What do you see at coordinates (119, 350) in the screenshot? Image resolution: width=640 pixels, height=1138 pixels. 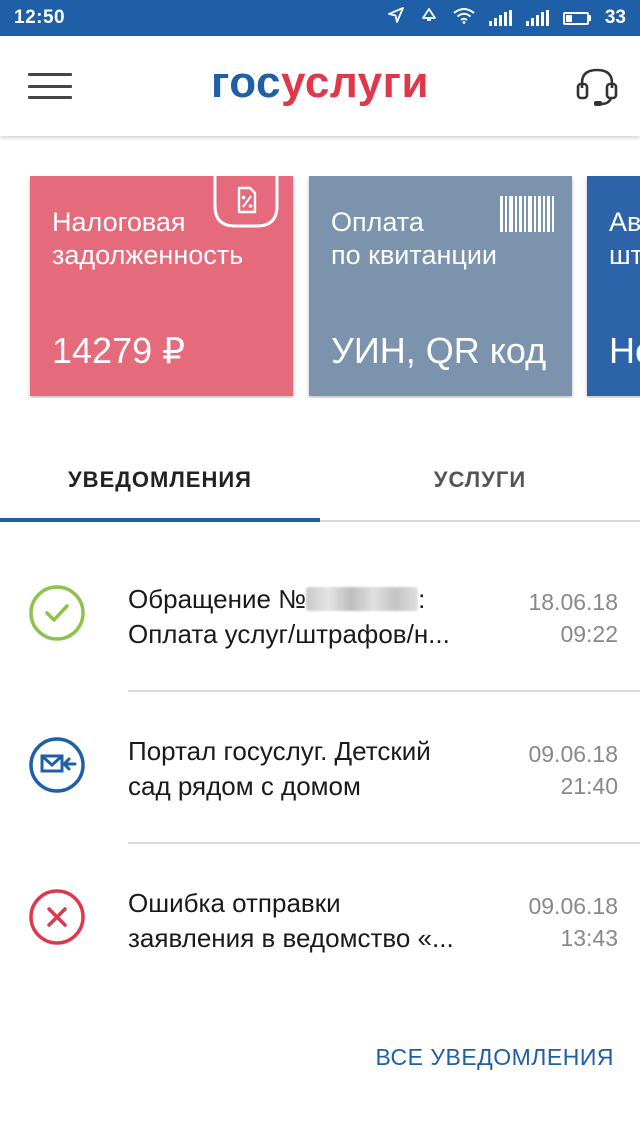 I see `card-value: 14279 ₽` at bounding box center [119, 350].